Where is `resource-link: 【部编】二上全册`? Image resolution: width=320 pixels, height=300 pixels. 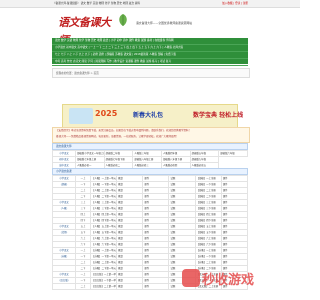 resource-link: 【部编】二上全册 is located at coordinates (206, 190).